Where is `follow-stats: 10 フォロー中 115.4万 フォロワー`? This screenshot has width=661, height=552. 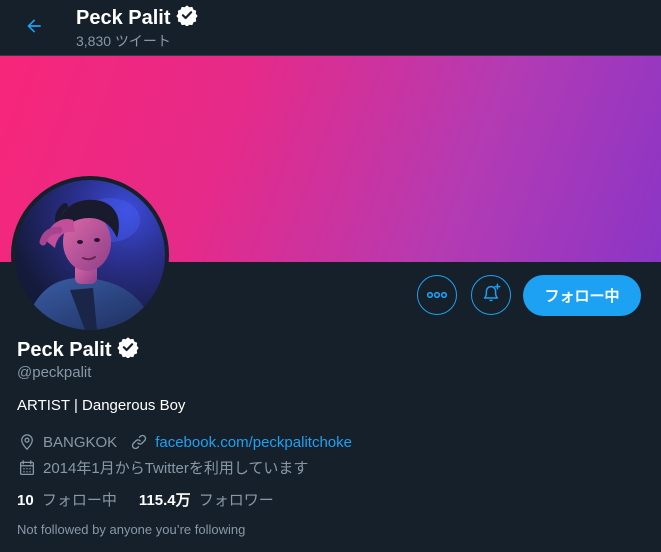
follow-stats: 10 フォロー中 115.4万 フォロワー is located at coordinates (145, 499).